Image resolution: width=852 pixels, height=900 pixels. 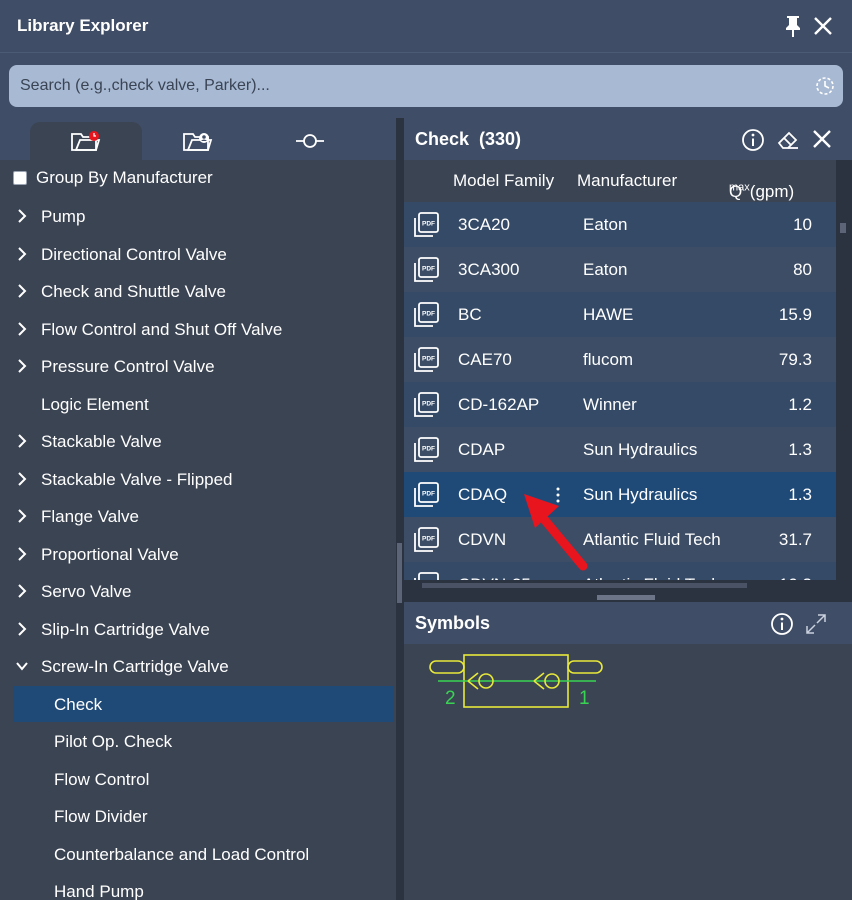 What do you see at coordinates (628, 623) in the screenshot?
I see `symbols-header: Symbols` at bounding box center [628, 623].